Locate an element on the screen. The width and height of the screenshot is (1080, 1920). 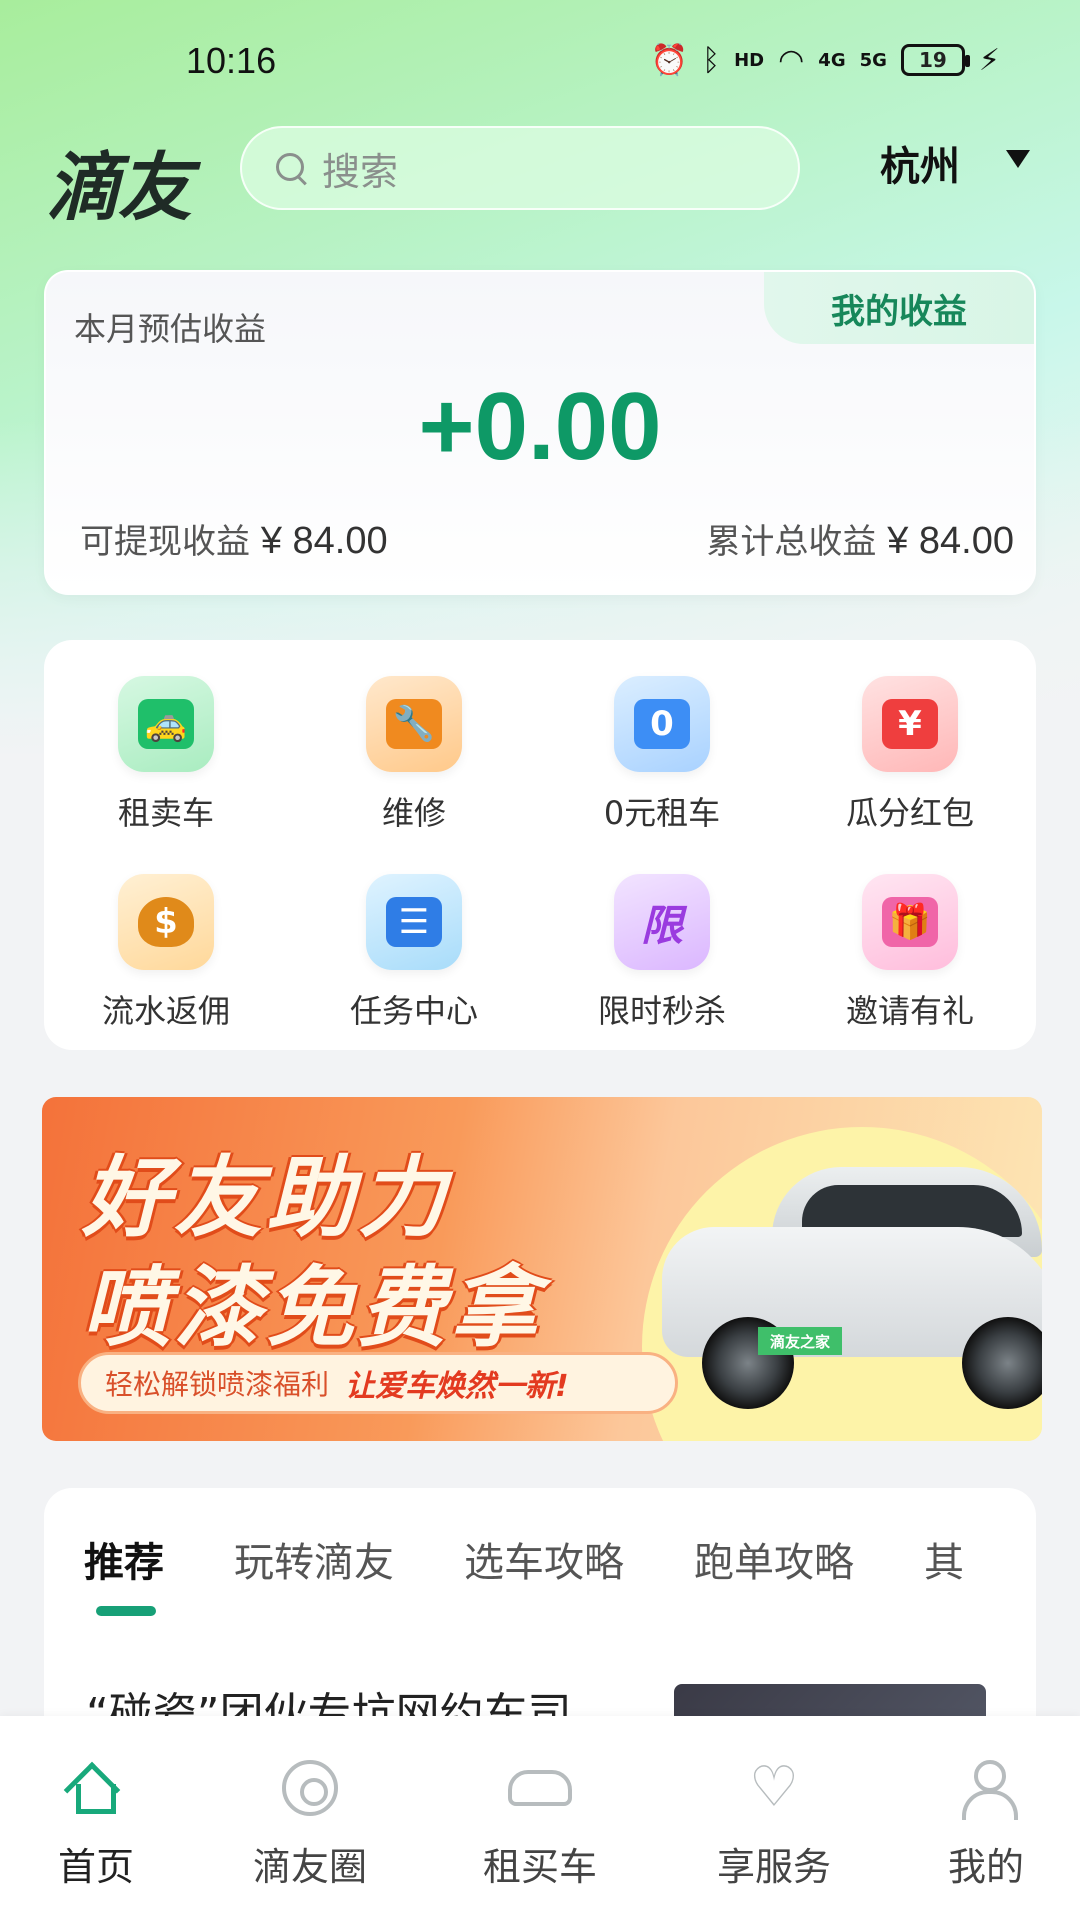
nav-label: 首页 is located at coordinates (95, 1867).